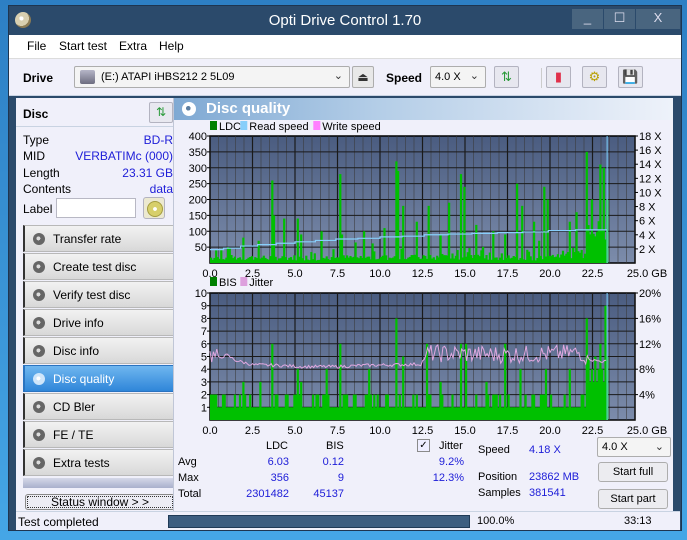 This screenshot has height=540, width=687. Describe the element at coordinates (345, 20) in the screenshot. I see `title-bar: Opti Drive Control 1.70 _ ☐ X` at that location.